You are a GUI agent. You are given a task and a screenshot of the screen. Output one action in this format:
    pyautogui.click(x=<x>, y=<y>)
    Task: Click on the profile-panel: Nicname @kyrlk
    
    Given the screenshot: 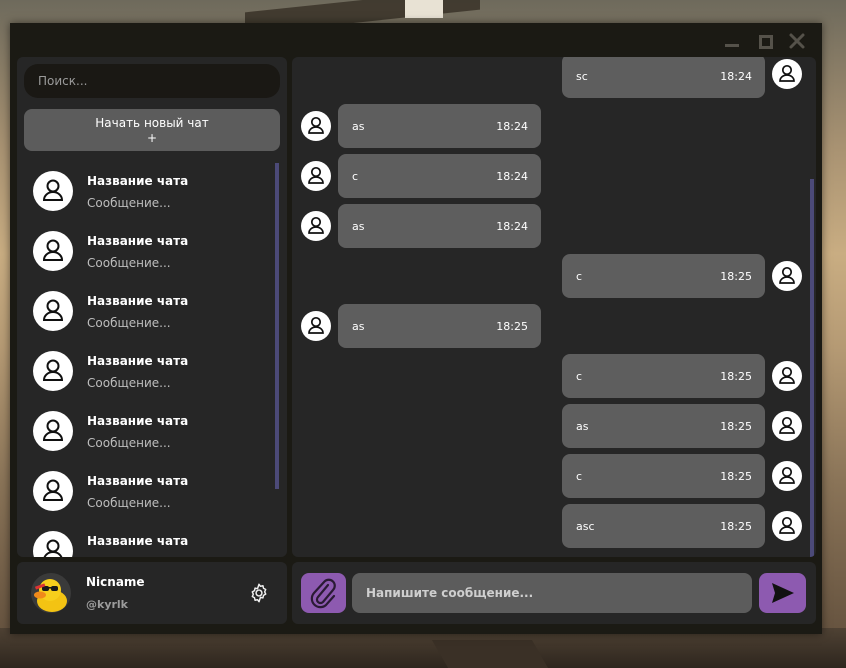 What is the action you would take?
    pyautogui.click(x=152, y=593)
    